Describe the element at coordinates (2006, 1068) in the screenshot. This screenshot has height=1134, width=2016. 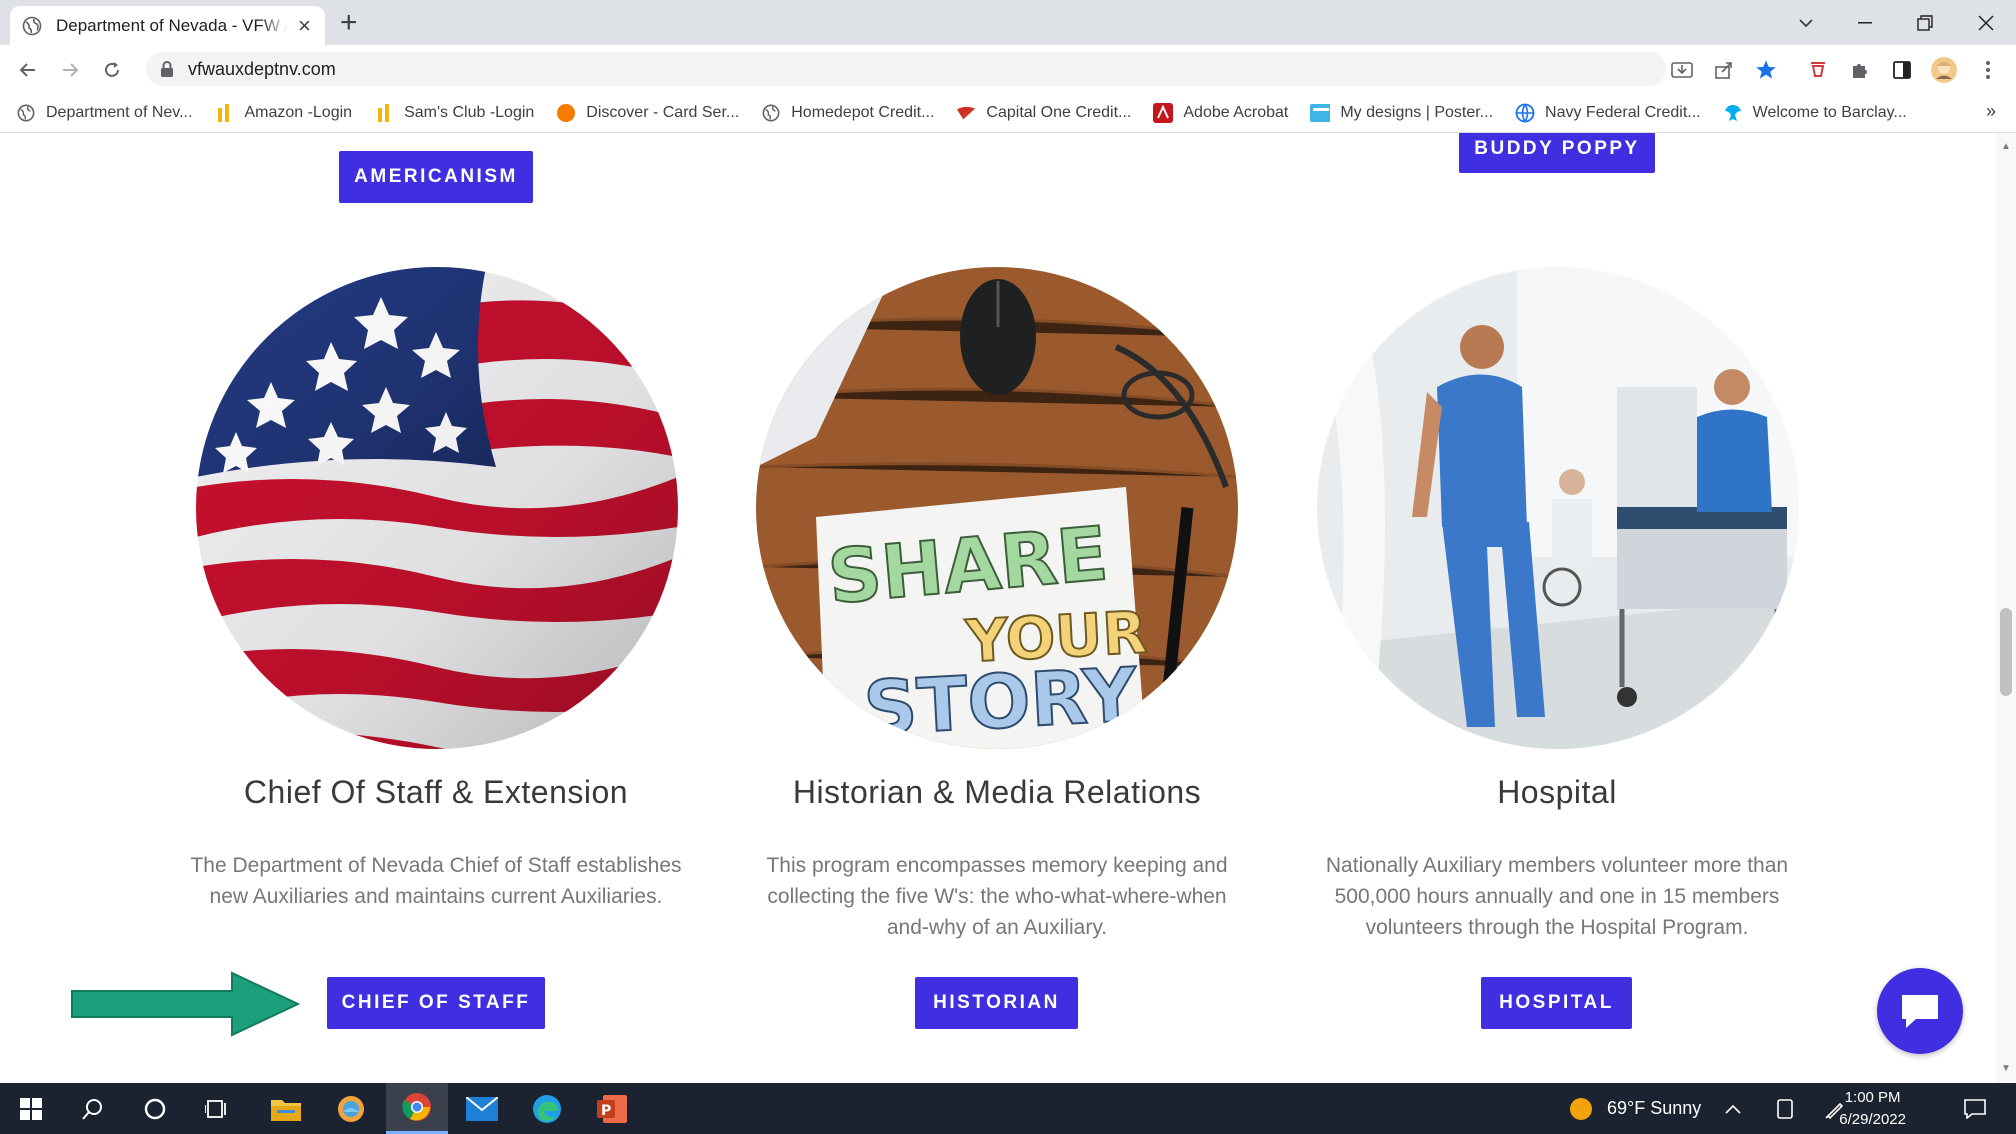
I see `scroll-down-arrow-icon: ▼` at that location.